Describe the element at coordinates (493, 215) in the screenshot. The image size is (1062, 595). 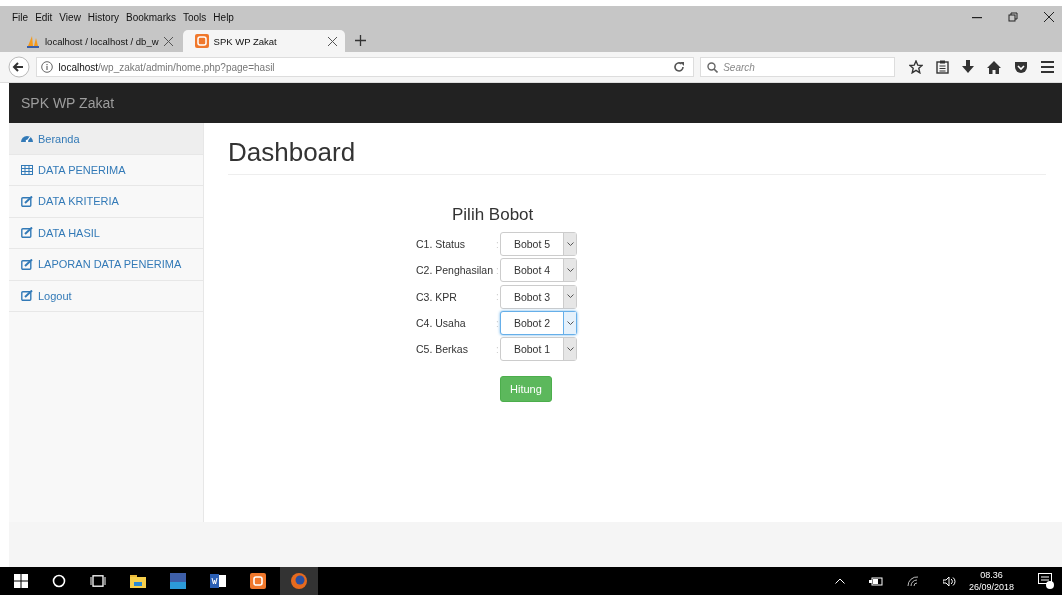
I see `form-title: Pilih Bobot` at that location.